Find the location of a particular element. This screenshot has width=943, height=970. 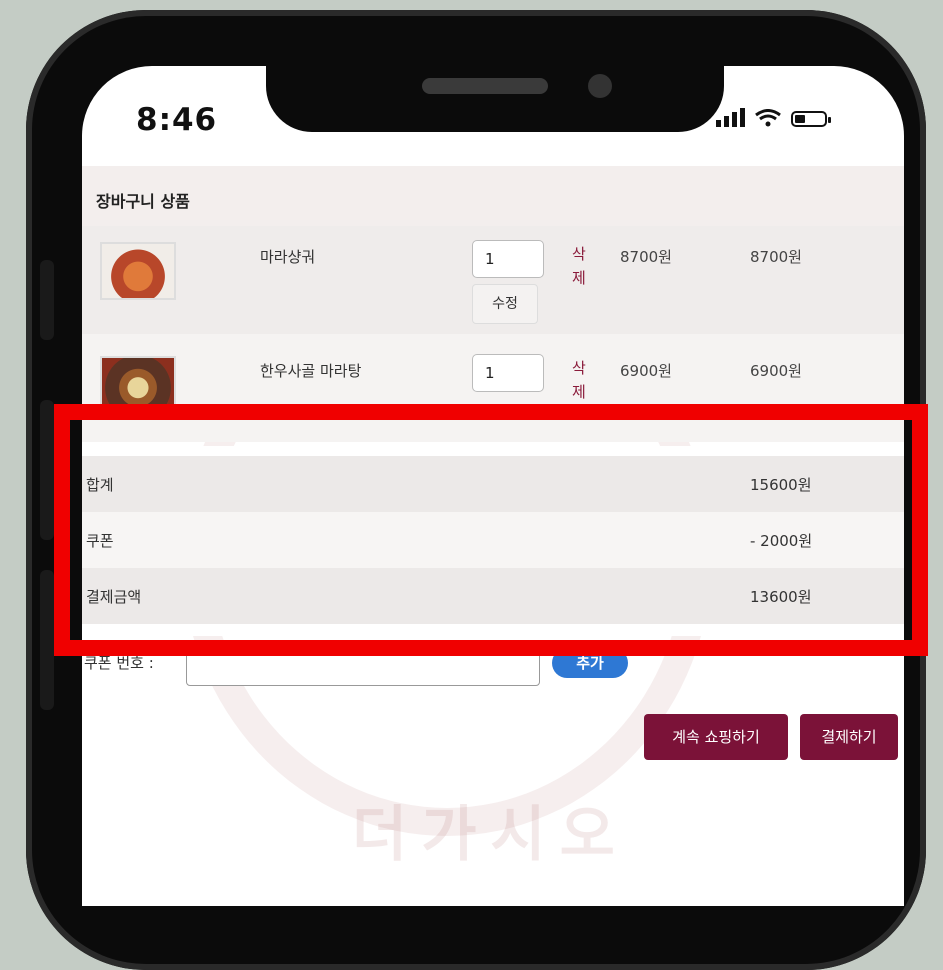

battery-icon is located at coordinates (811, 119).